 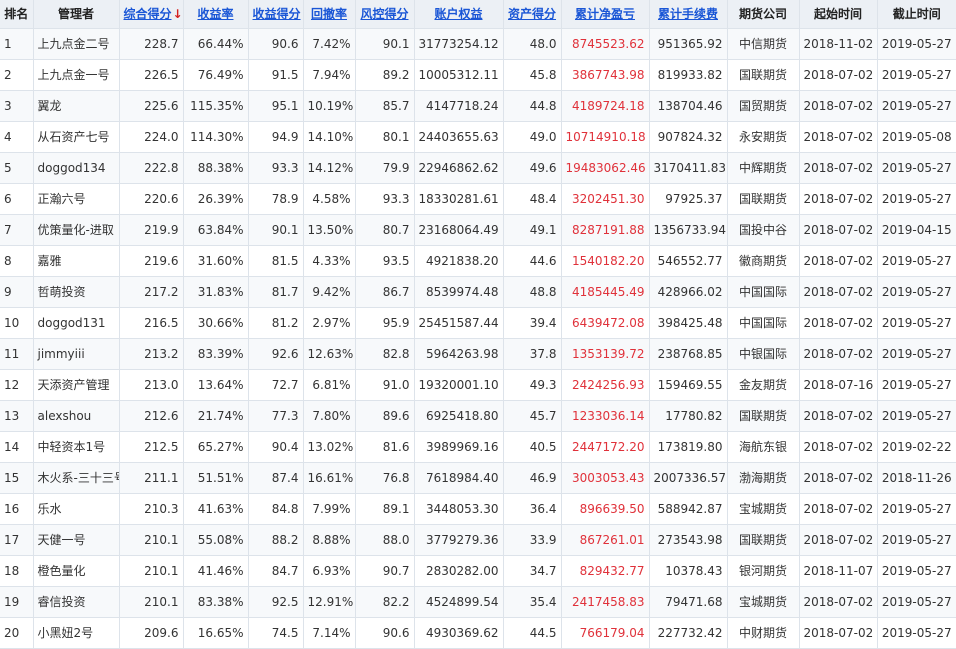 I want to click on header-fees-sort: 累计手续费, so click(x=688, y=14).